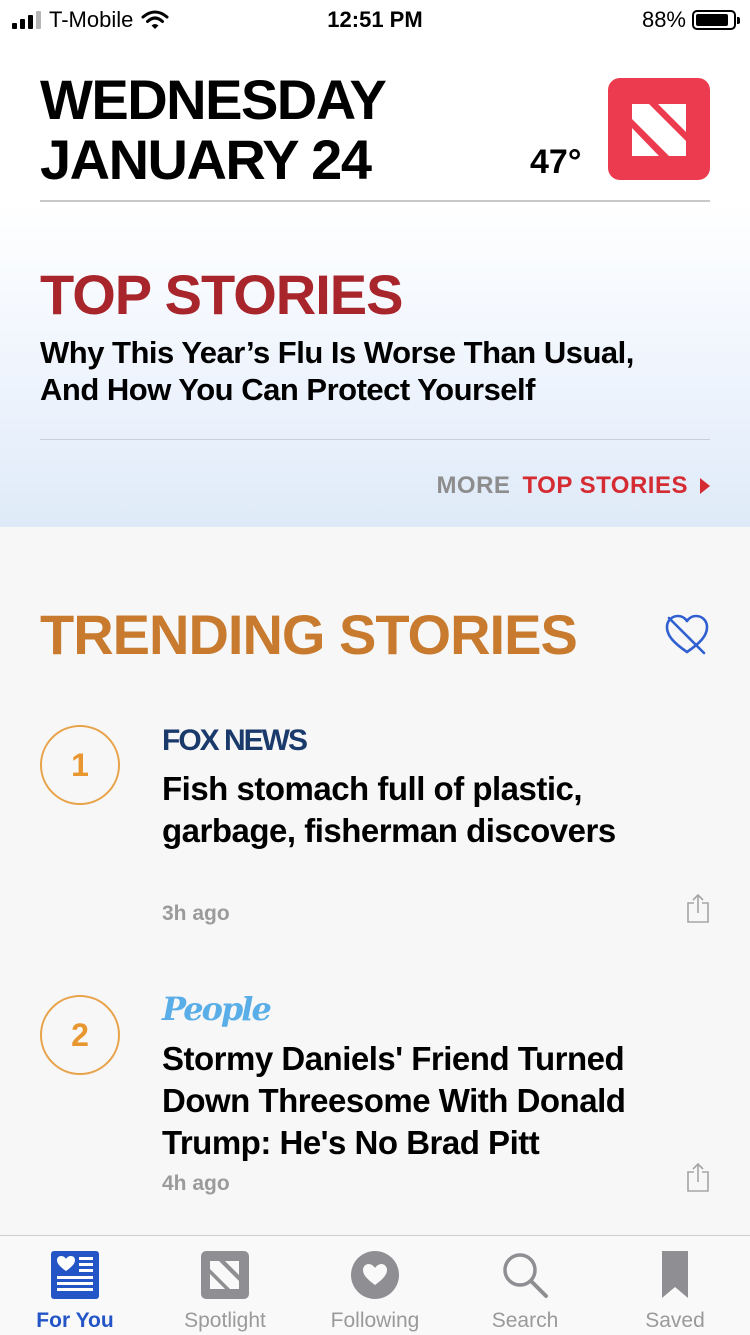  Describe the element at coordinates (605, 485) in the screenshot. I see `more-label: TOP STORIES` at that location.